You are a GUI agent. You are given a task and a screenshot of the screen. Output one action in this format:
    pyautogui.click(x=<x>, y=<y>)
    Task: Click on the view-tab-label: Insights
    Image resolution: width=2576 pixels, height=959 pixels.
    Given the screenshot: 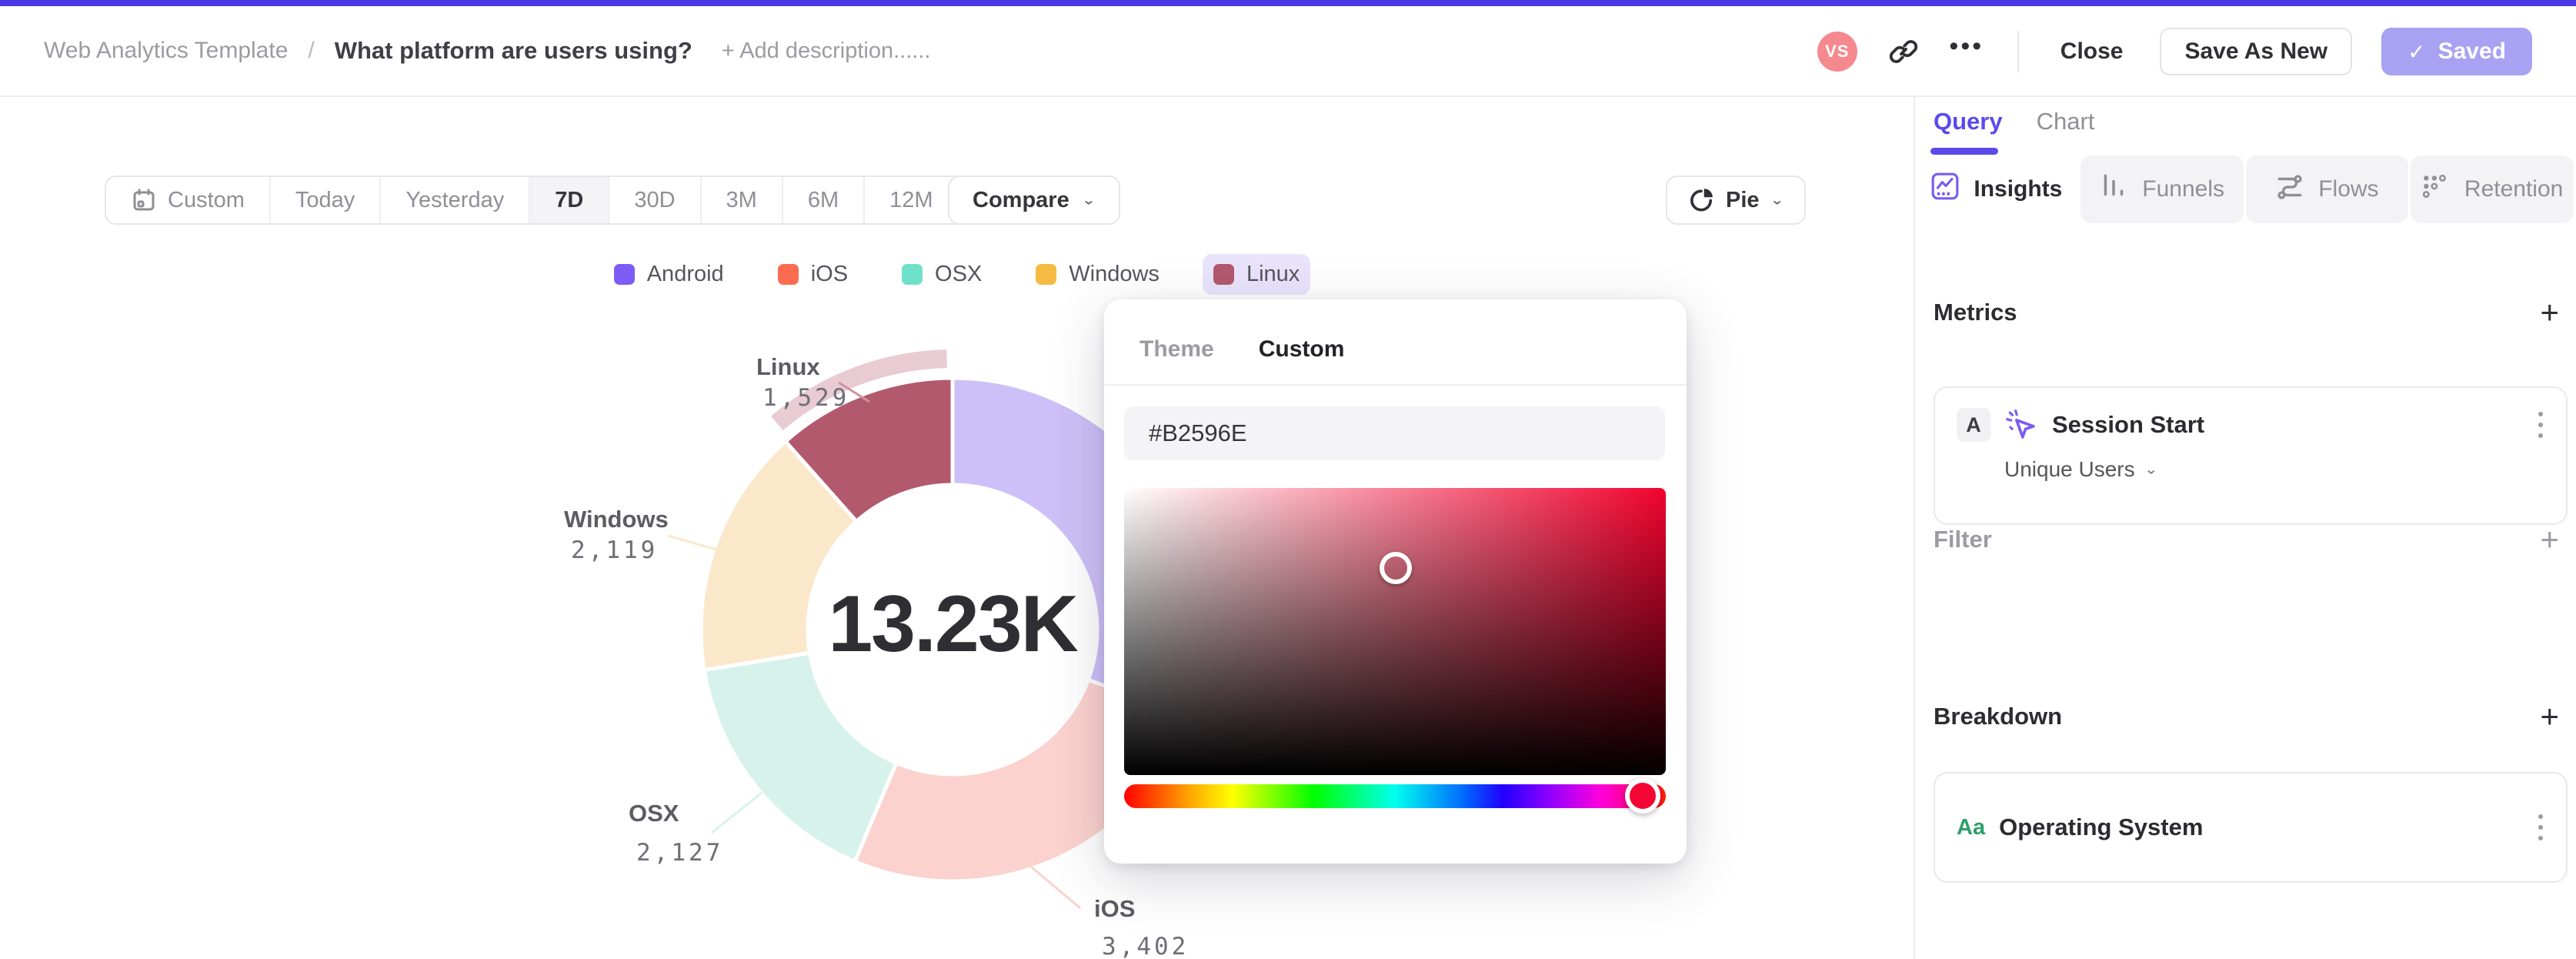 What is the action you would take?
    pyautogui.click(x=2019, y=189)
    